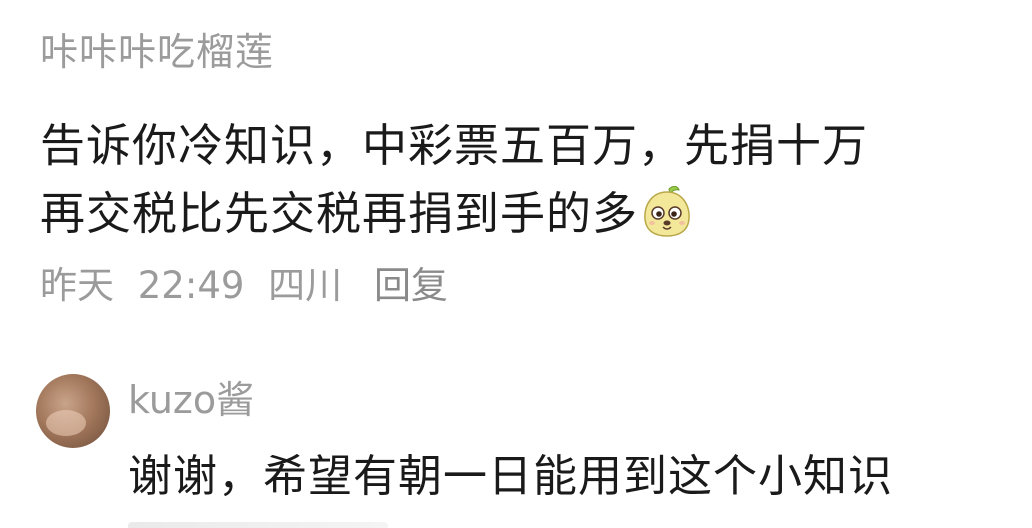 The width and height of the screenshot is (1032, 528). What do you see at coordinates (77, 285) in the screenshot?
I see `comment-date: 昨天` at bounding box center [77, 285].